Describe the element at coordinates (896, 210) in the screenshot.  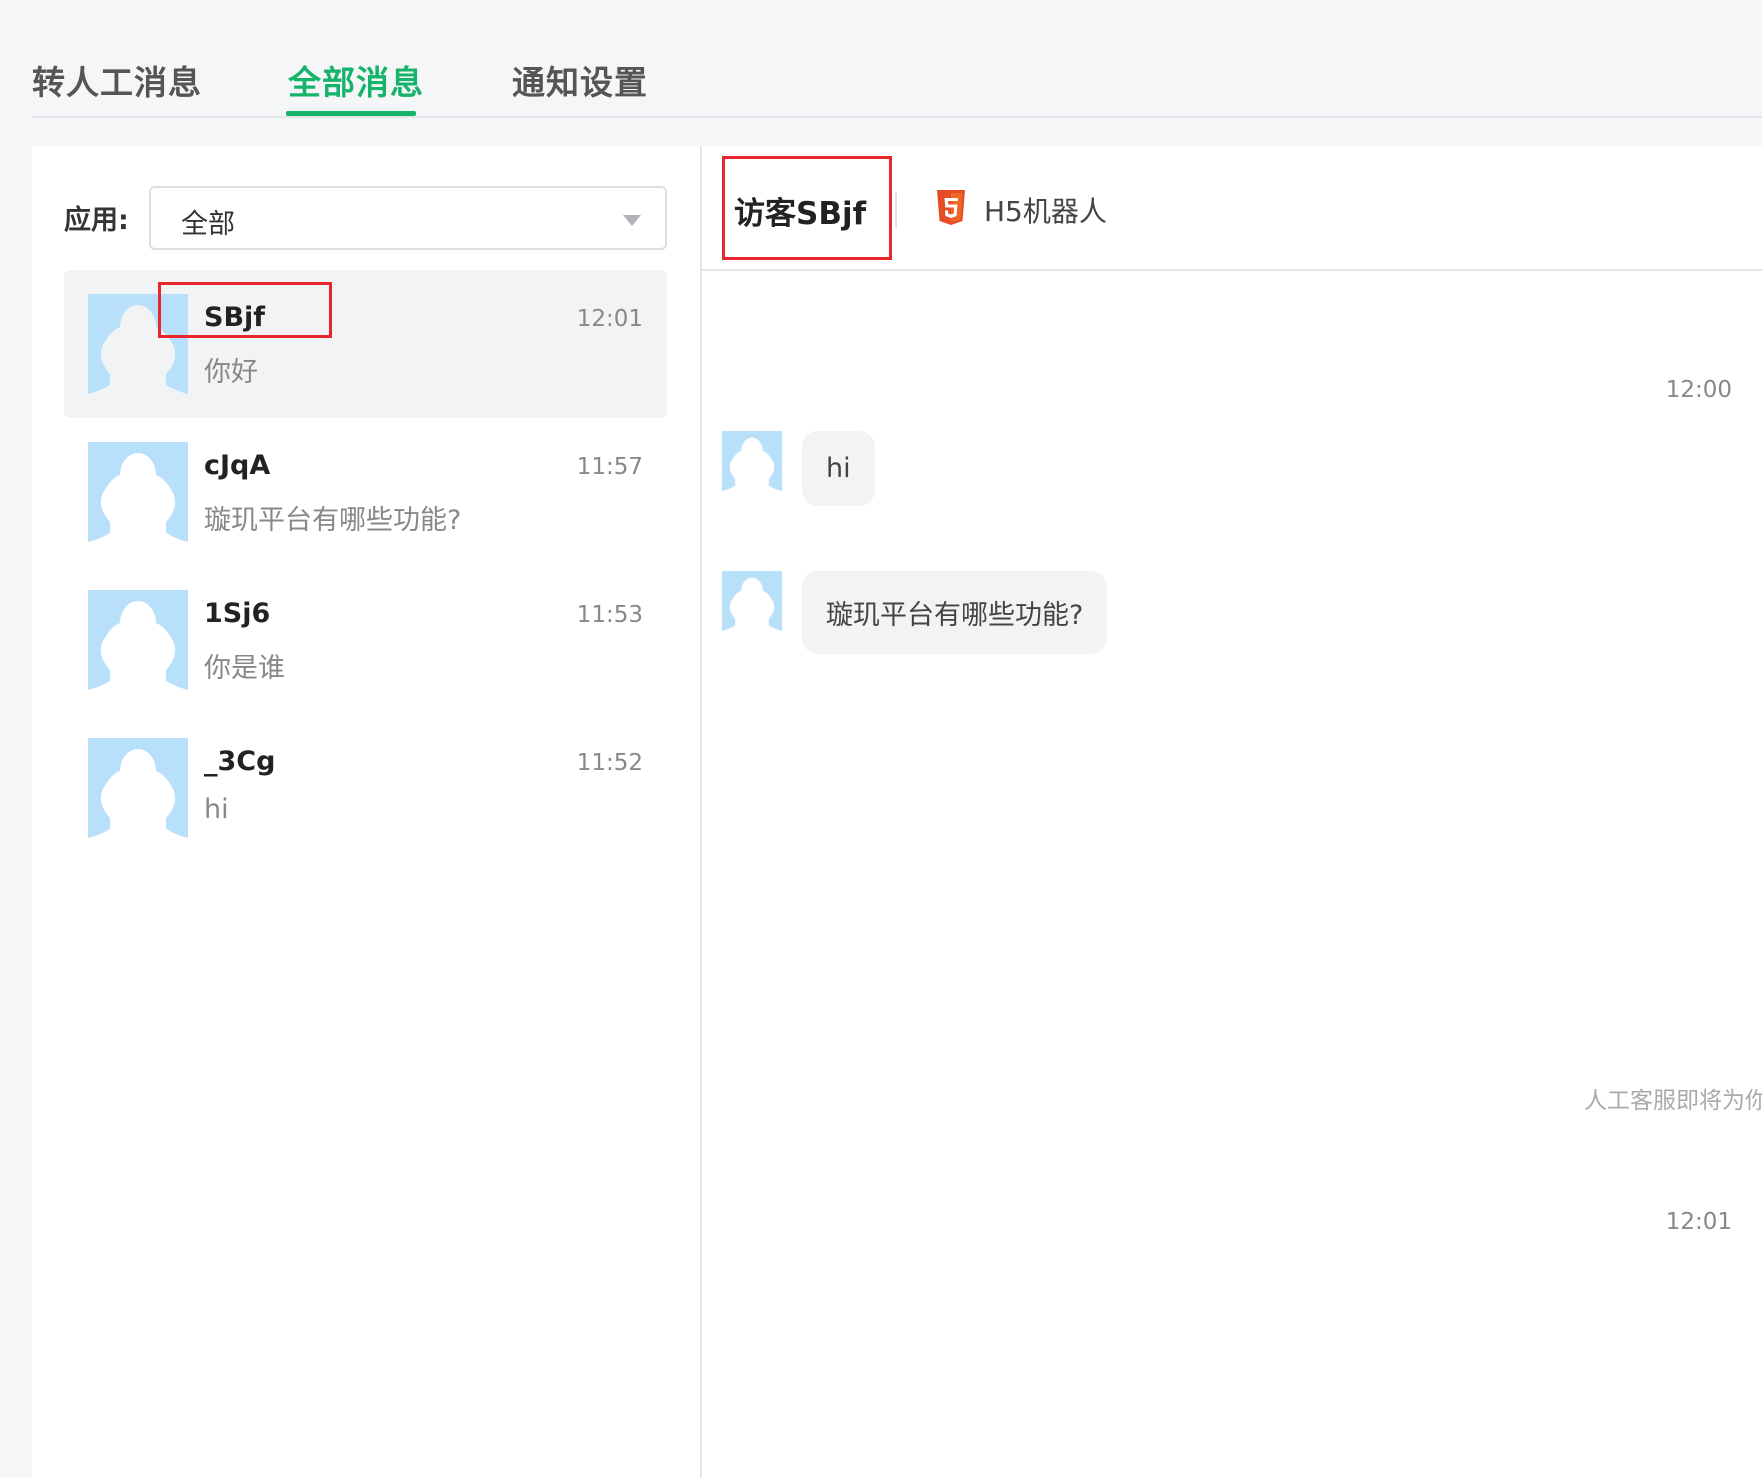
I see `header-divider` at that location.